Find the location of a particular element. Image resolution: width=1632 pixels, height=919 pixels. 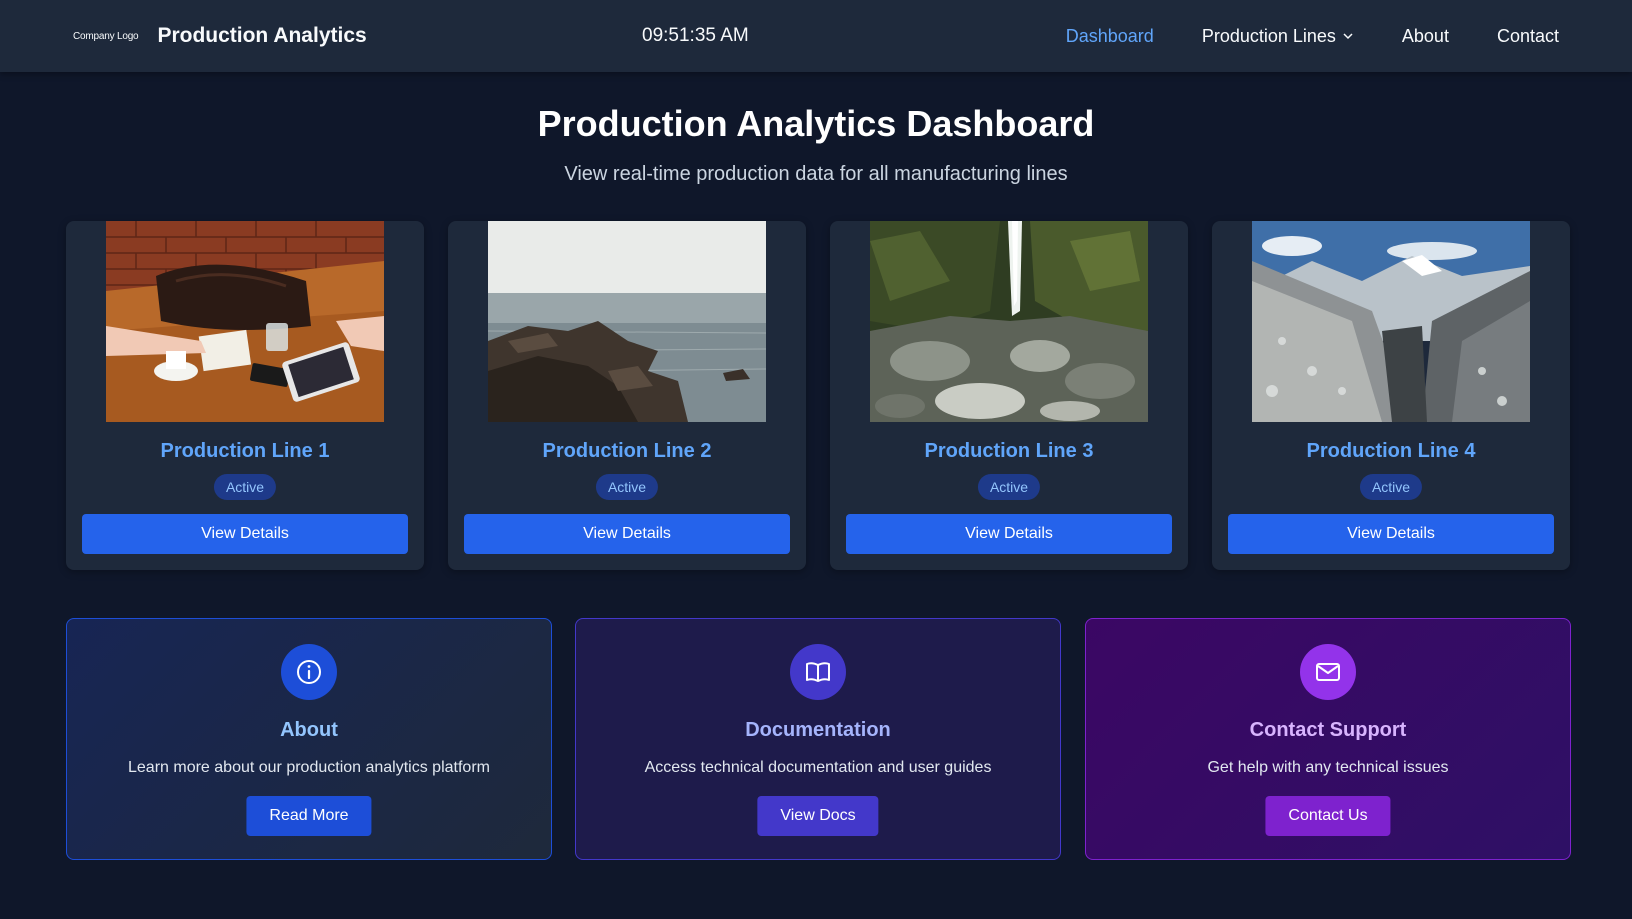

brand: Company Logo Production Analytics is located at coordinates (220, 36).